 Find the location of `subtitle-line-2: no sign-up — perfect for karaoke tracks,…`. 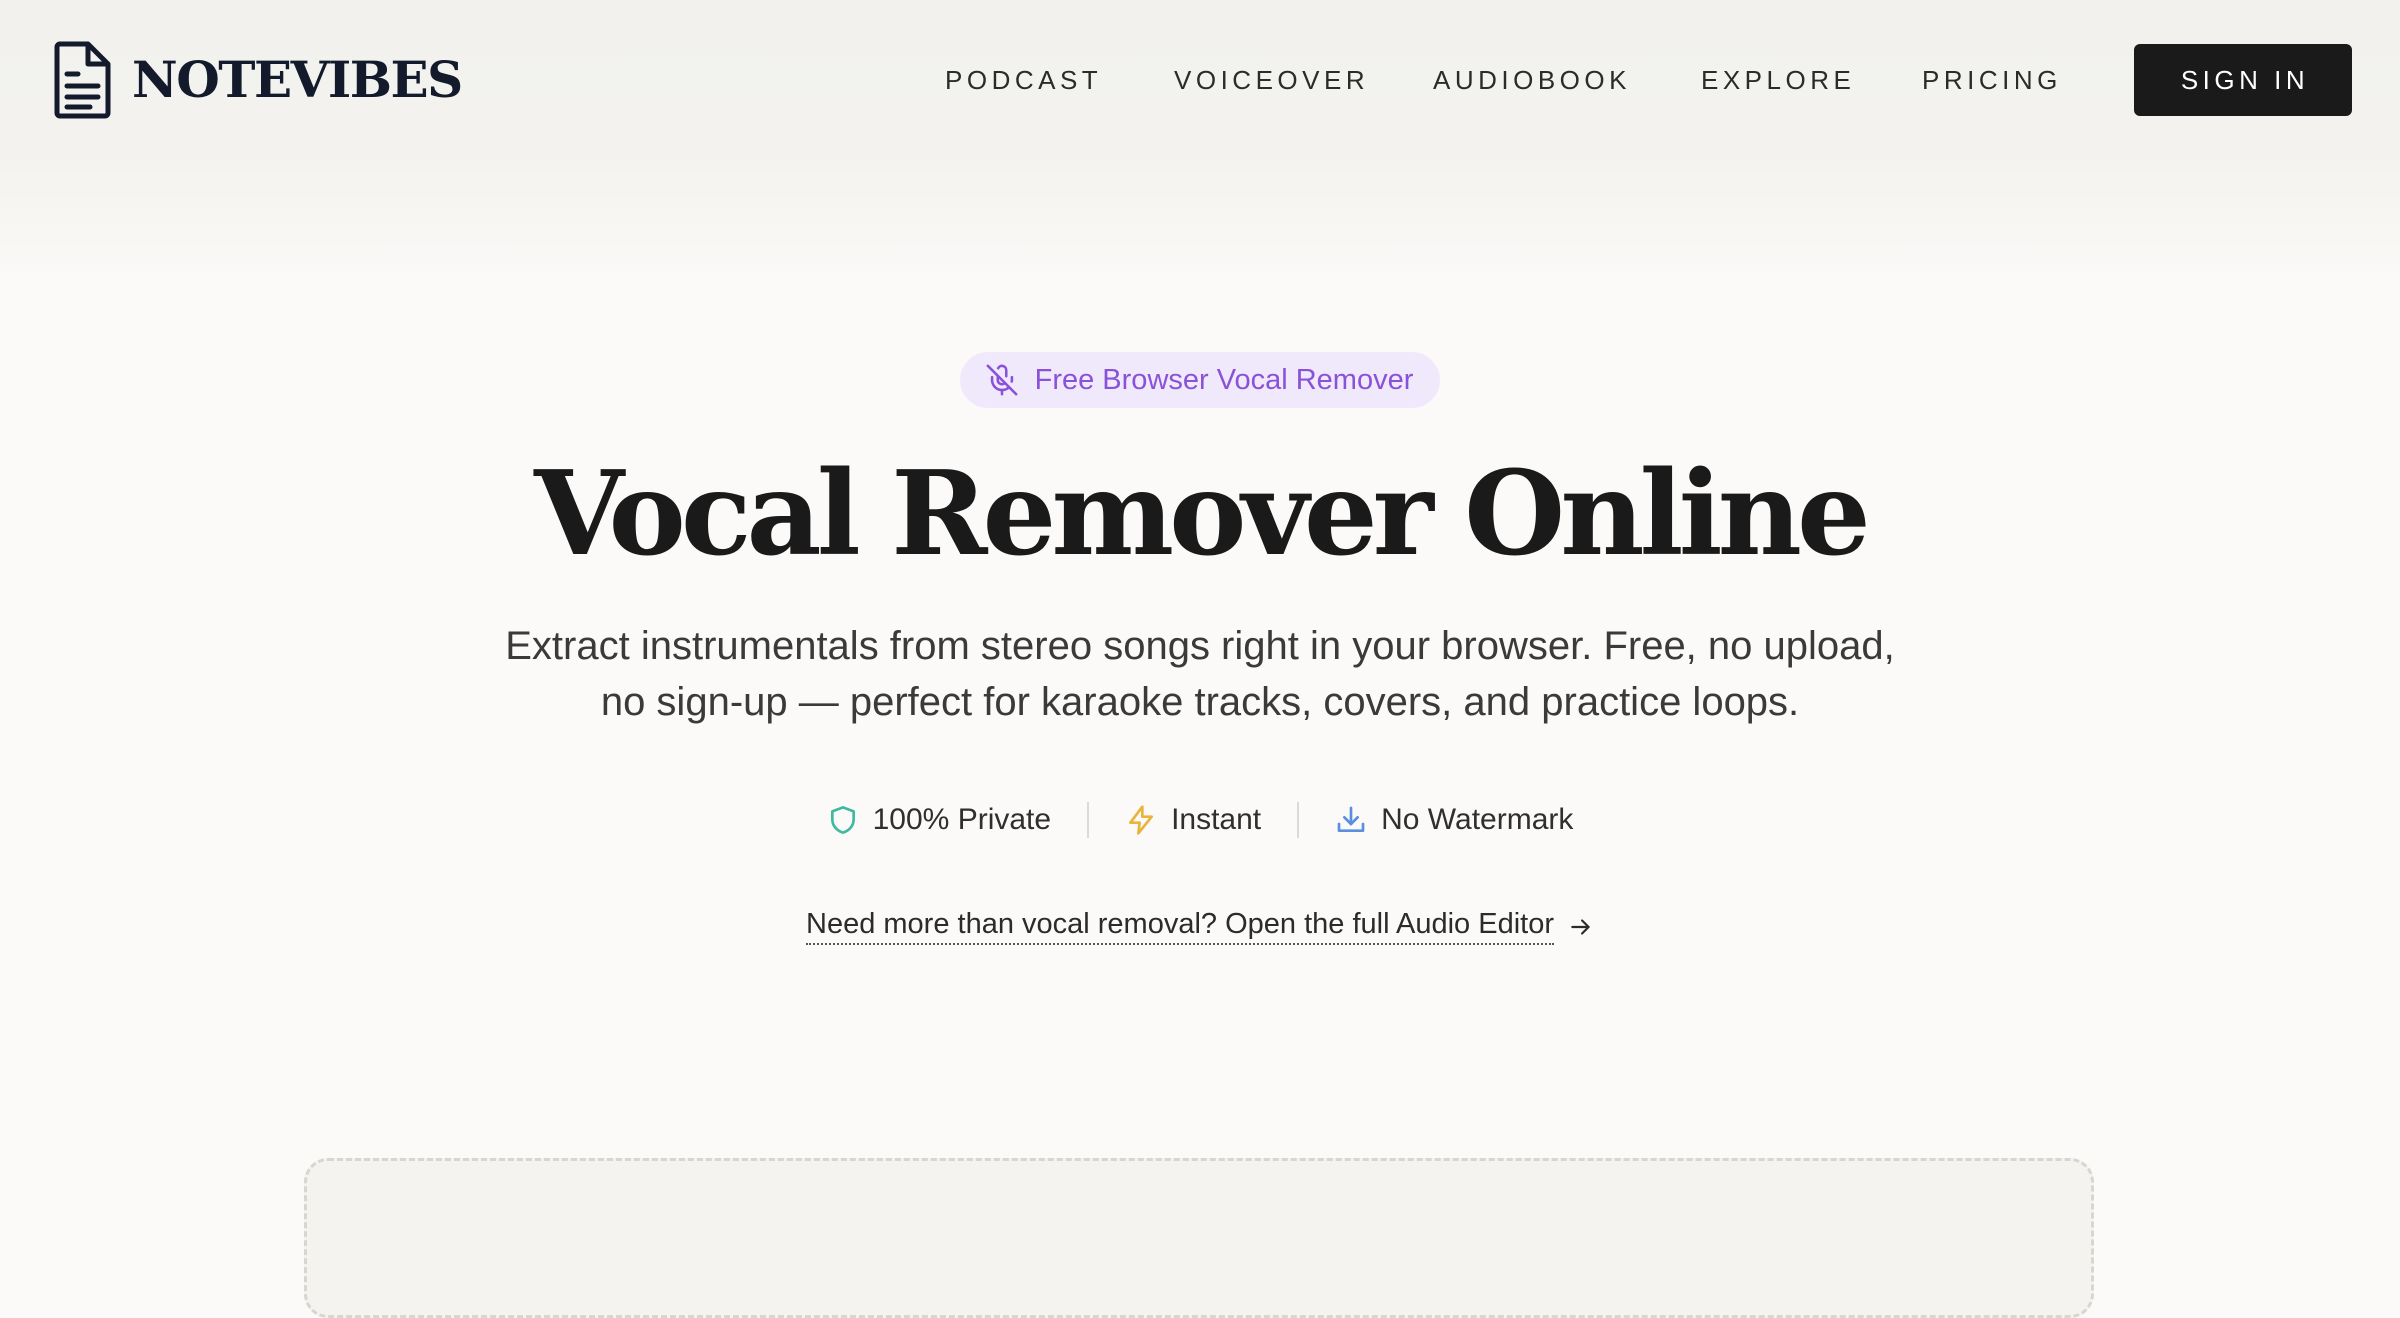

subtitle-line-2: no sign-up — perfect for karaoke tracks,… is located at coordinates (1200, 702).